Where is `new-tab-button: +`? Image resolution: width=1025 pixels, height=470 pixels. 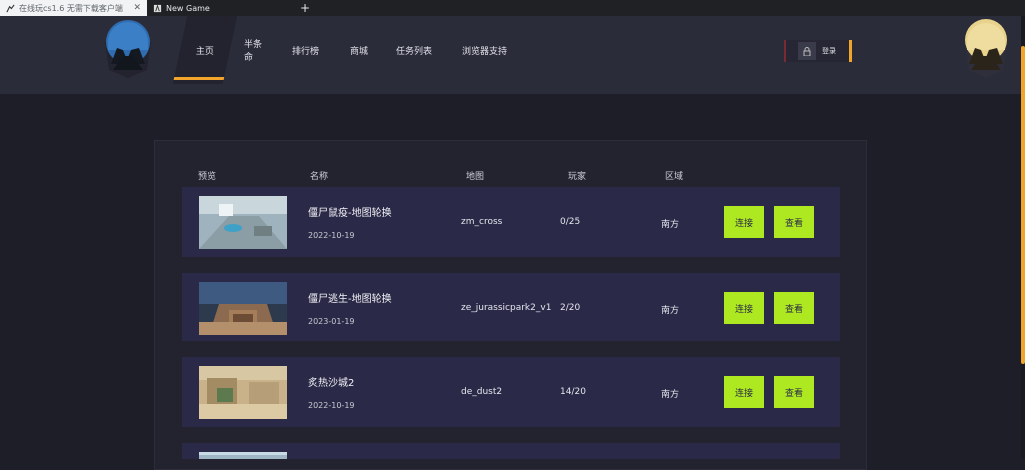
new-tab-button: + is located at coordinates (305, 8).